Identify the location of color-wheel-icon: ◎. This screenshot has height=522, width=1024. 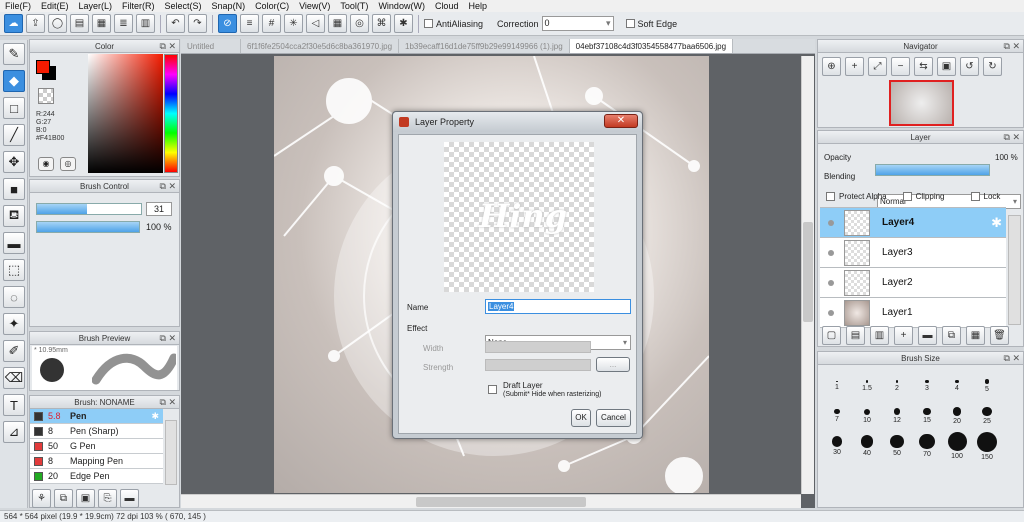
(68, 164).